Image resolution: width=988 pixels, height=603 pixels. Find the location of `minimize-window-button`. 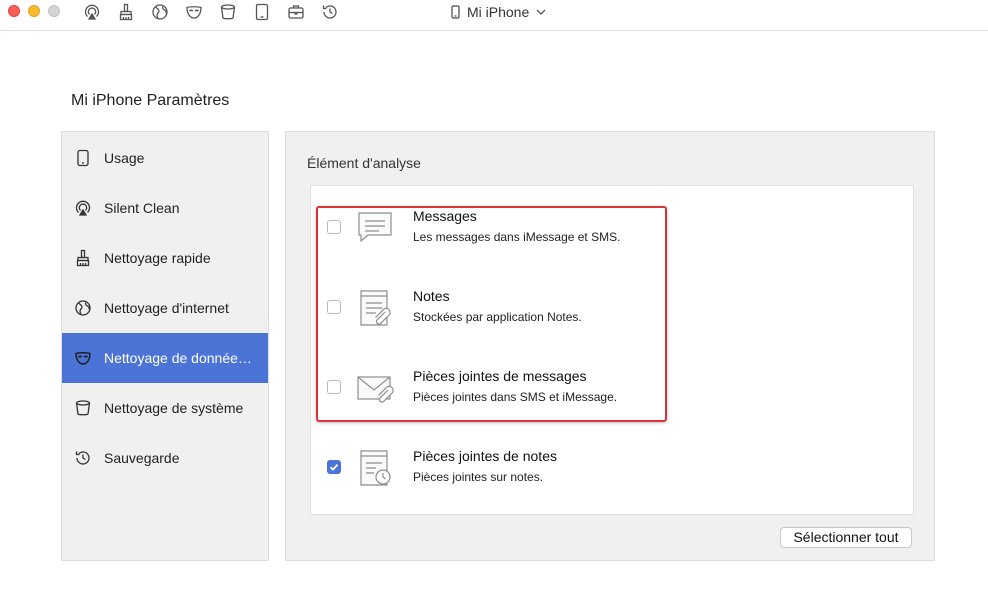

minimize-window-button is located at coordinates (34, 11).